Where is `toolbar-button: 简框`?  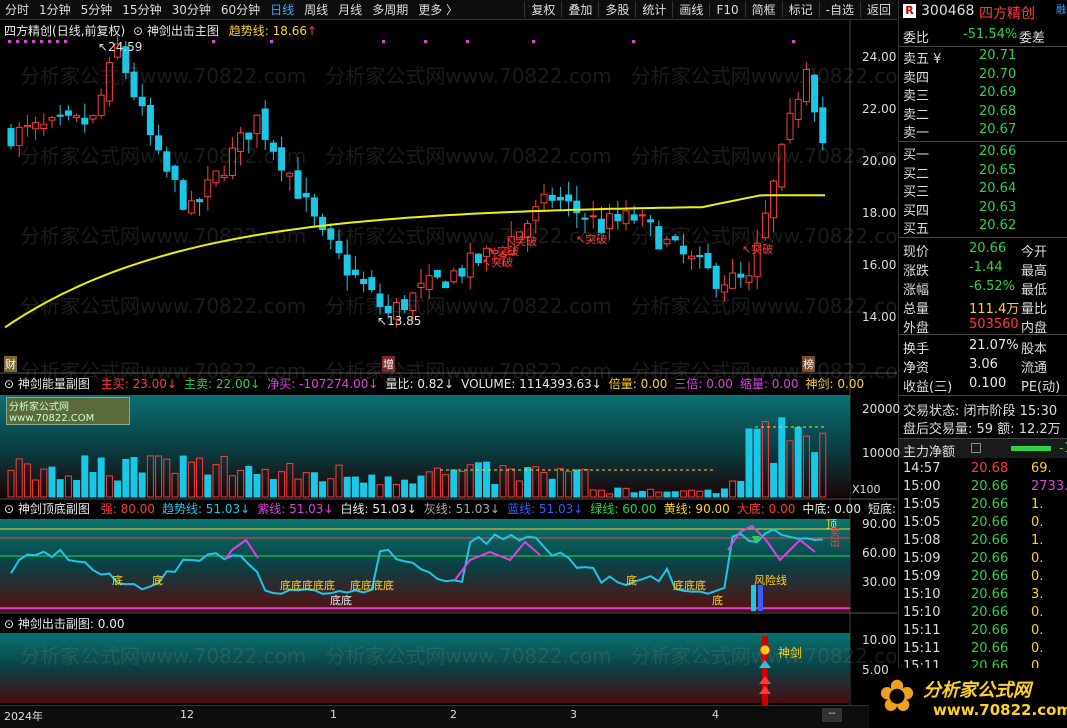 toolbar-button: 简框 is located at coordinates (763, 9).